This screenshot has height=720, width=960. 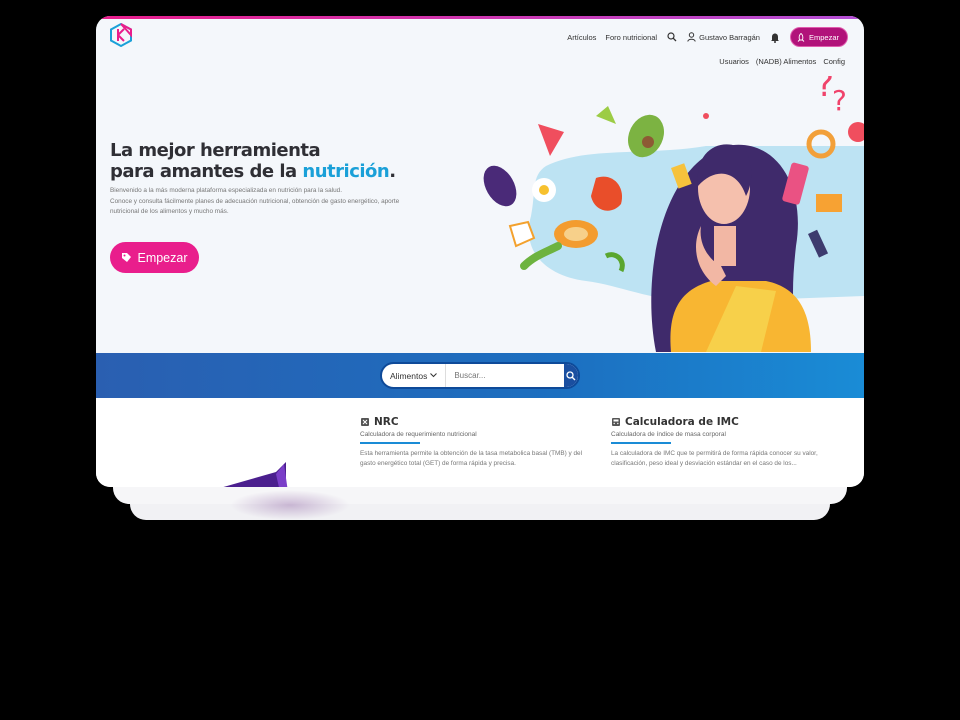 What do you see at coordinates (691, 37) in the screenshot?
I see `user-icon` at bounding box center [691, 37].